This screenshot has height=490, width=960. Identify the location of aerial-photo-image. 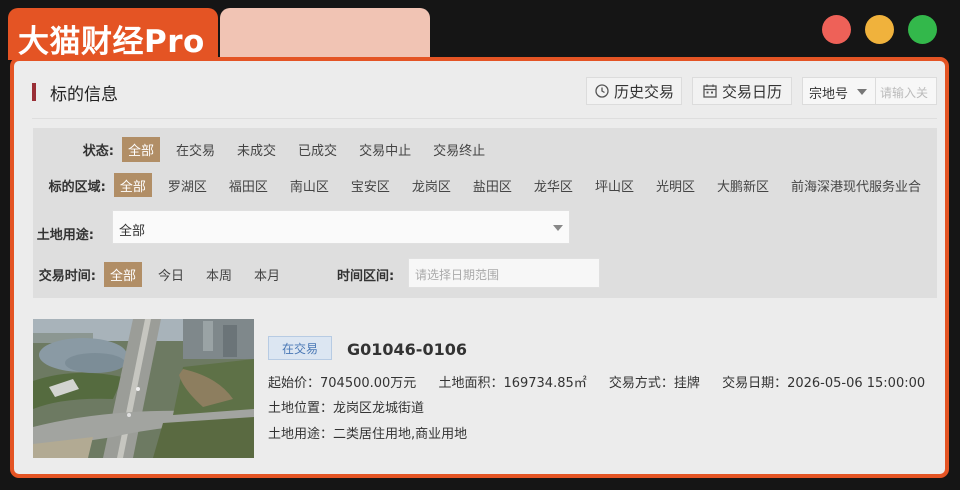
(143, 388).